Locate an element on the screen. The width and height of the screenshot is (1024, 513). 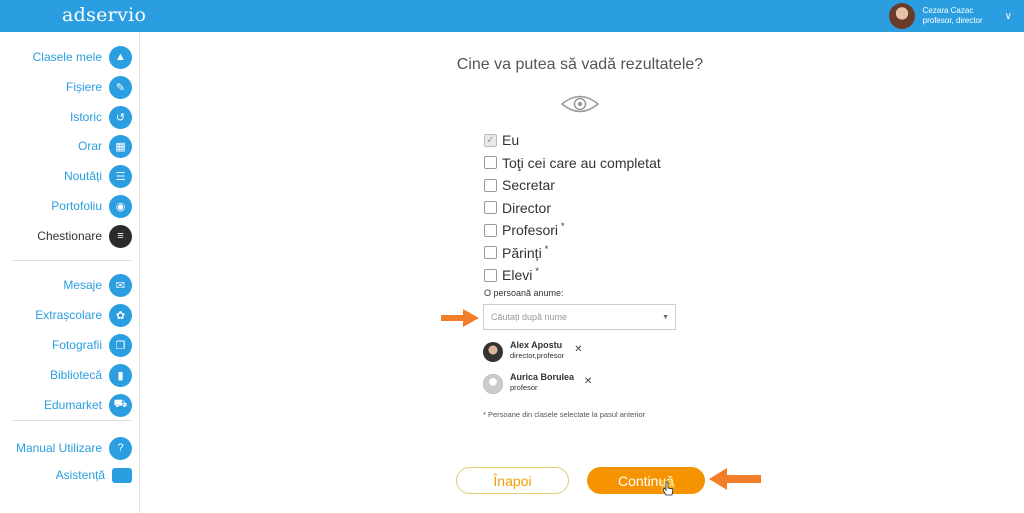
mail-icon: ✉ is located at coordinates (120, 285).